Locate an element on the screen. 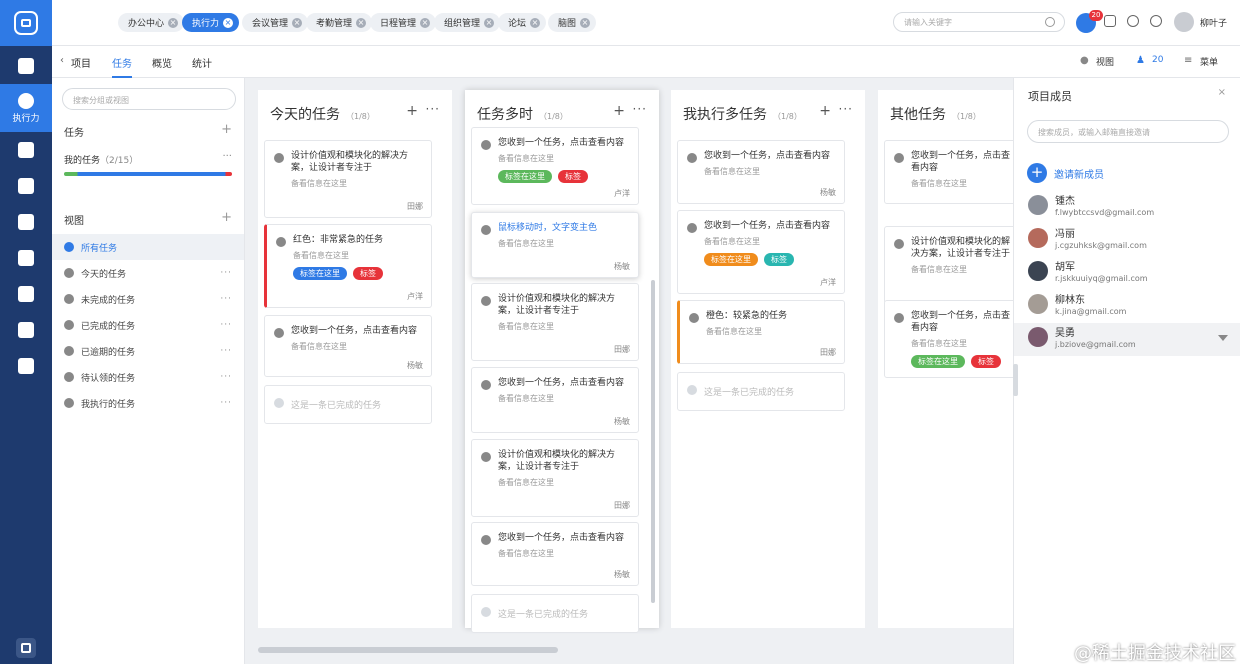  back-project: 项目 is located at coordinates (81, 62).